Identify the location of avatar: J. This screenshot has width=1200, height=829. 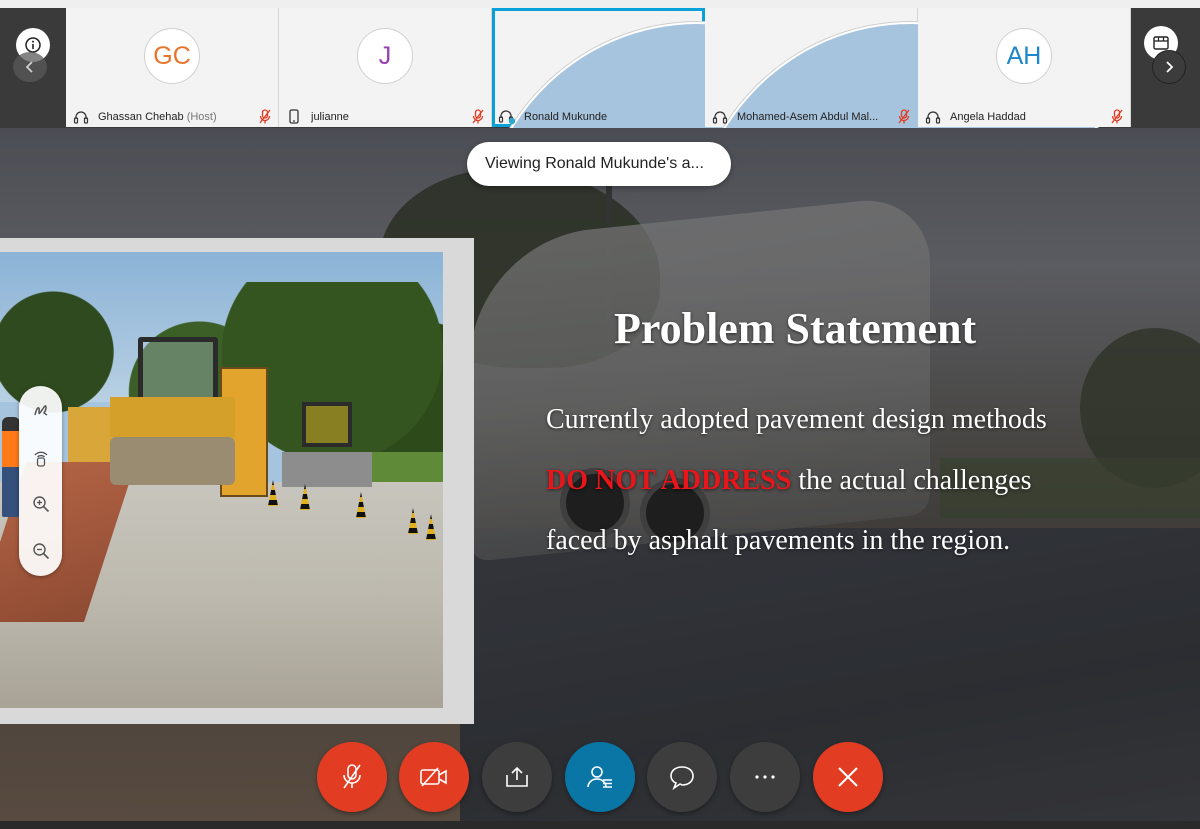
(385, 56).